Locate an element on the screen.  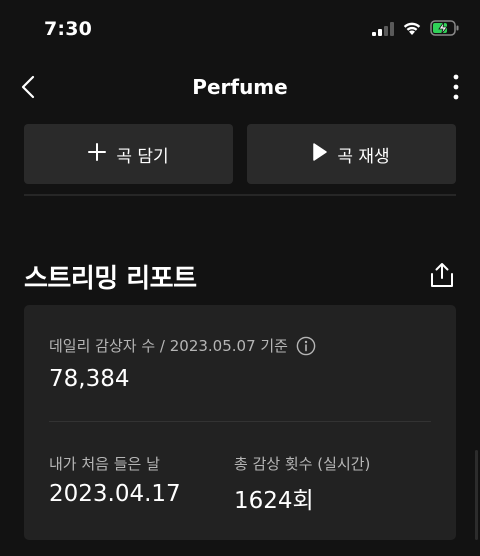
first-listen-value: 2023.04.17 is located at coordinates (115, 494).